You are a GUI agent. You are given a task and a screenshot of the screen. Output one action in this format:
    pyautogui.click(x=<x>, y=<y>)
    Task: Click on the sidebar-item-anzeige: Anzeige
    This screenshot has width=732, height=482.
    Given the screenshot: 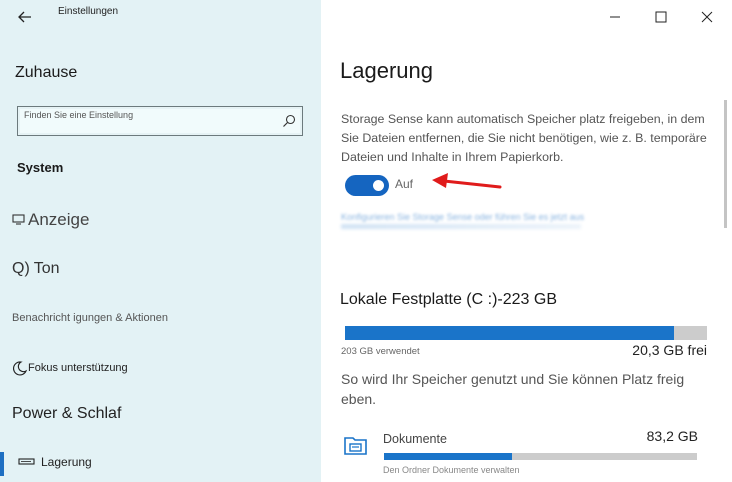 What is the action you would take?
    pyautogui.click(x=50, y=220)
    